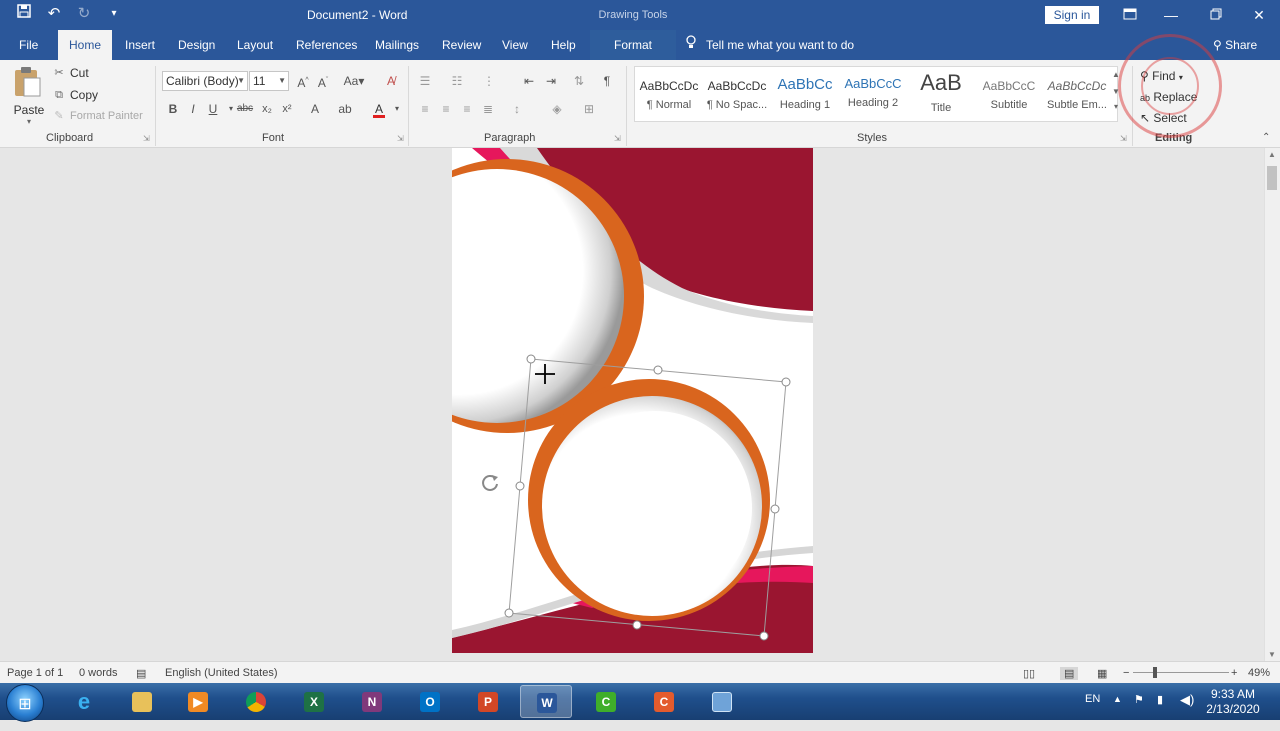 The image size is (1280, 731). I want to click on read-mode-icon: ▯▯, so click(1029, 673).